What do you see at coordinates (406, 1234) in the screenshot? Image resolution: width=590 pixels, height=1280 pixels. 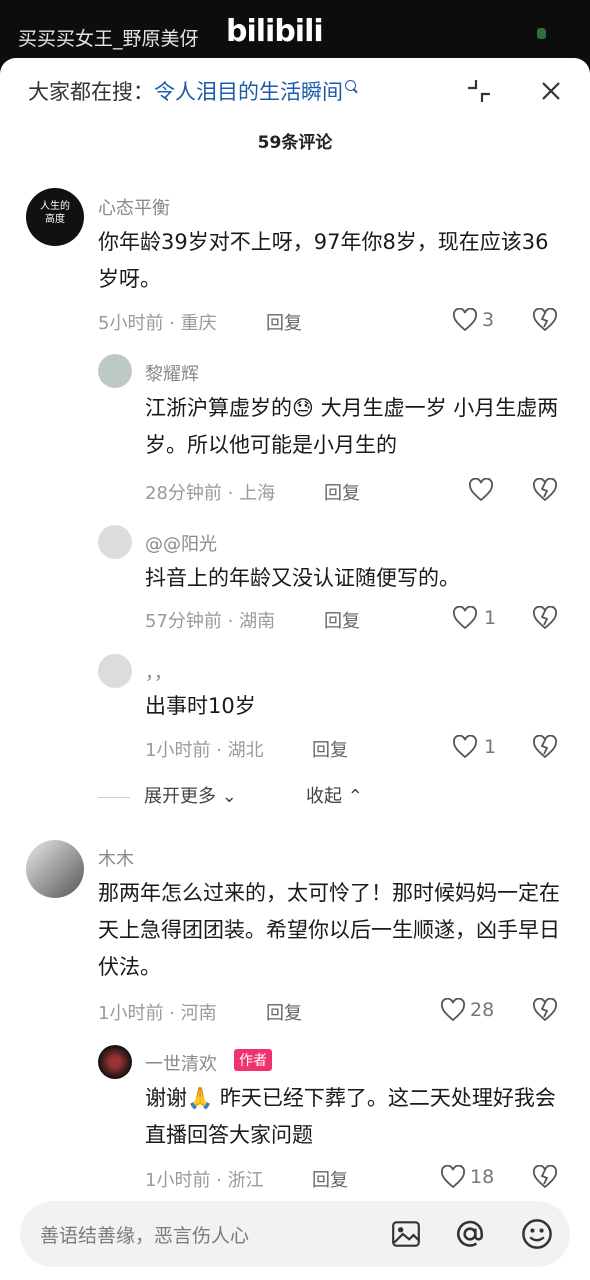 I see `image-icon` at bounding box center [406, 1234].